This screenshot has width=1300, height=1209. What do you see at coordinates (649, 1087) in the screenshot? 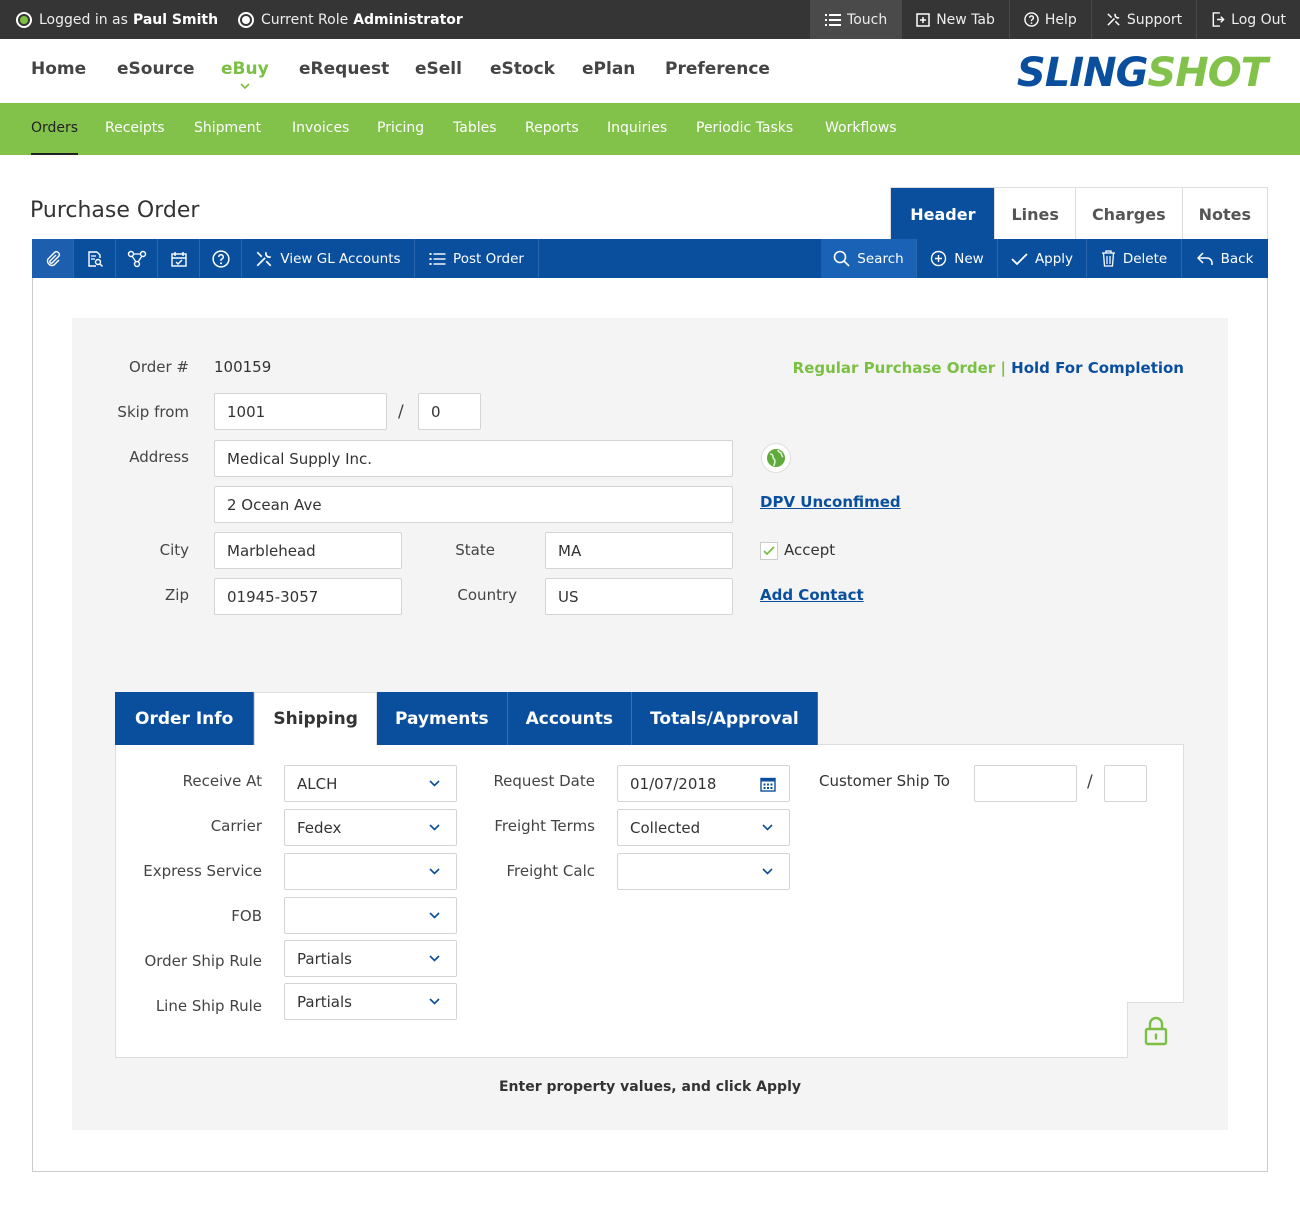
I see `hint-text: Enter property values, and click Apply` at bounding box center [649, 1087].